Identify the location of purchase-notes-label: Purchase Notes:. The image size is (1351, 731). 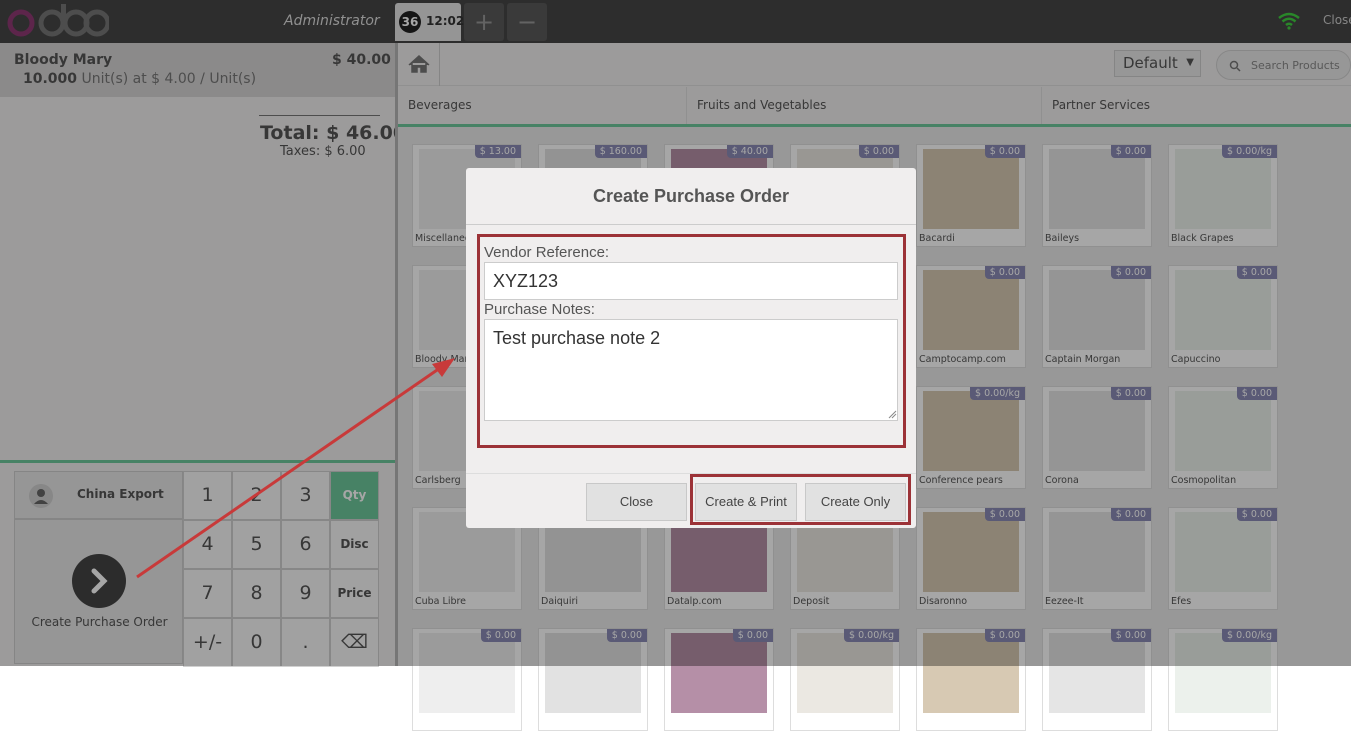
(539, 309).